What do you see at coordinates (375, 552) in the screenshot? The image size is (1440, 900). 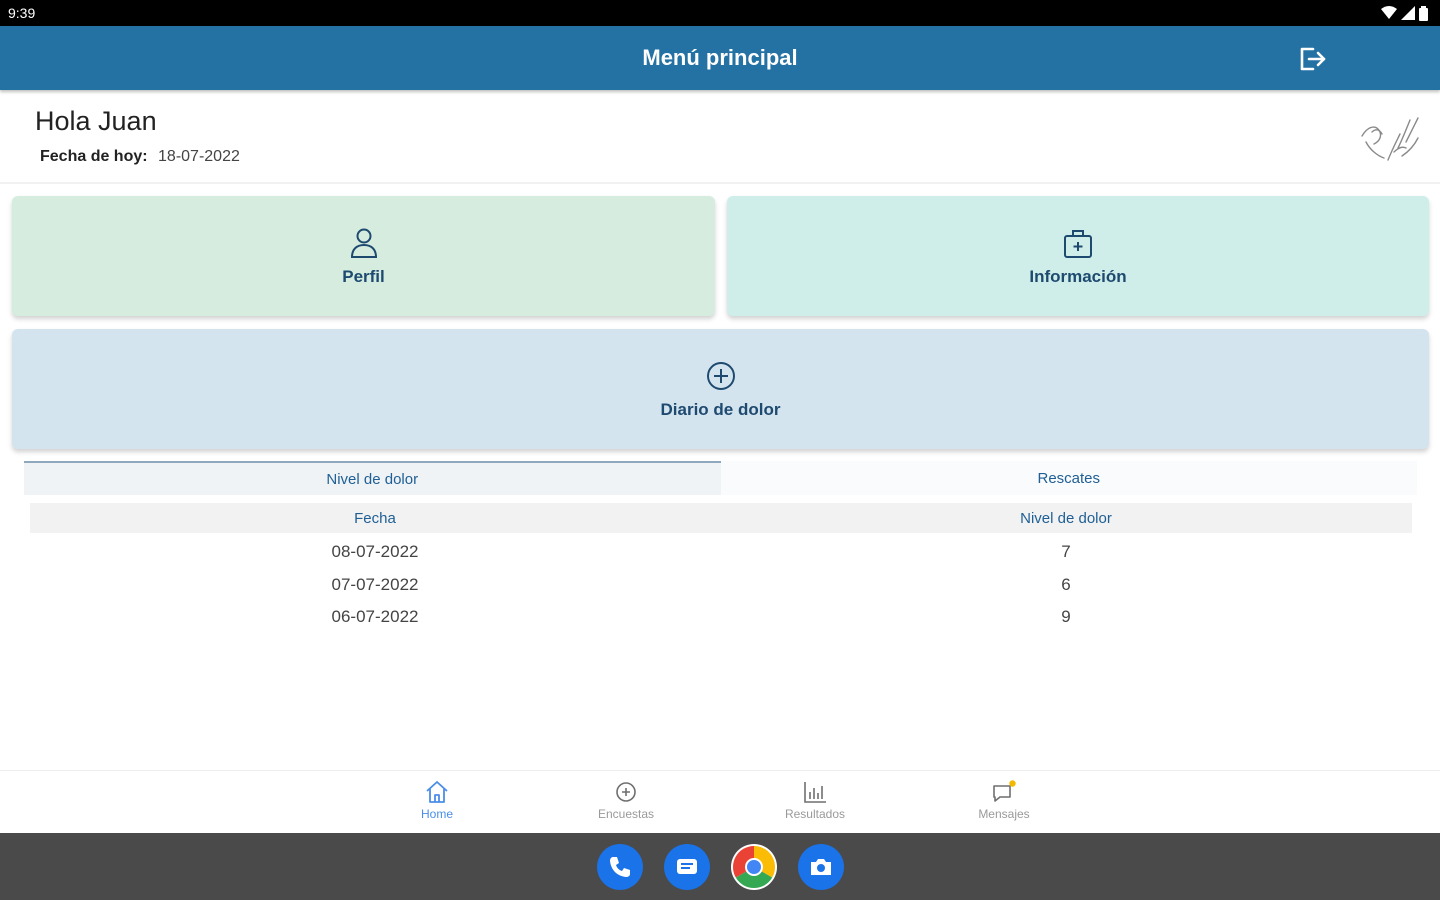 I see `cell-fecha: 08-07-2022` at bounding box center [375, 552].